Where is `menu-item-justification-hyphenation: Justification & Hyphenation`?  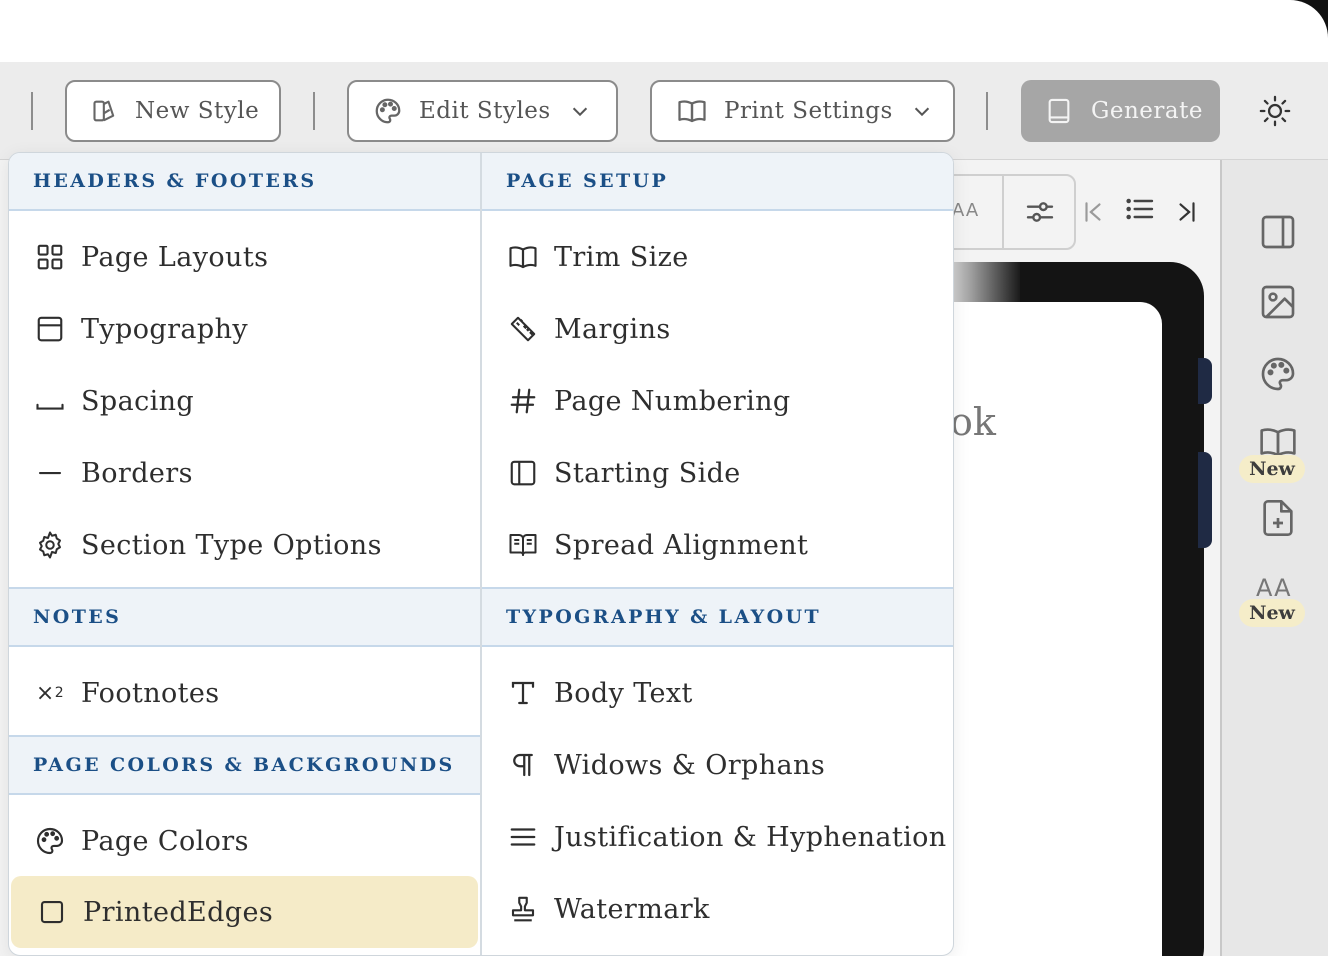 menu-item-justification-hyphenation: Justification & Hyphenation is located at coordinates (717, 837).